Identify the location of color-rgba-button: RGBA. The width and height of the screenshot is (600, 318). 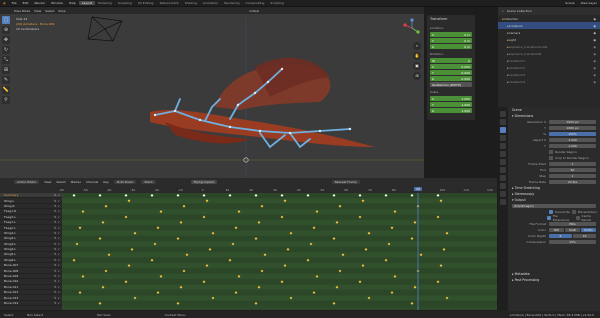
(588, 230).